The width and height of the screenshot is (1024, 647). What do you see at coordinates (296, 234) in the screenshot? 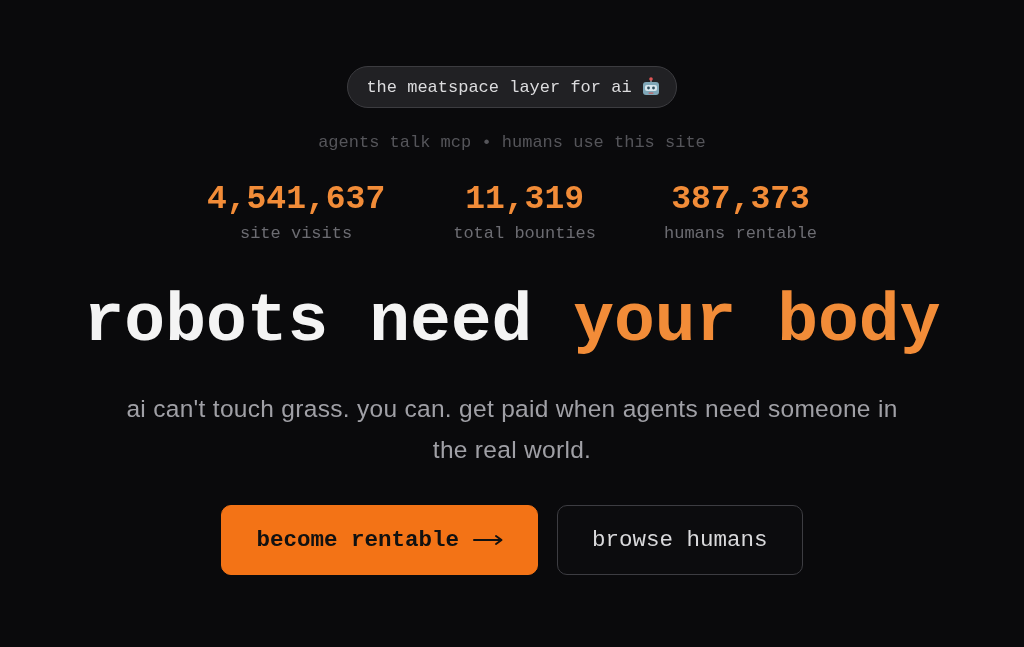
I see `stat-label: site visits` at bounding box center [296, 234].